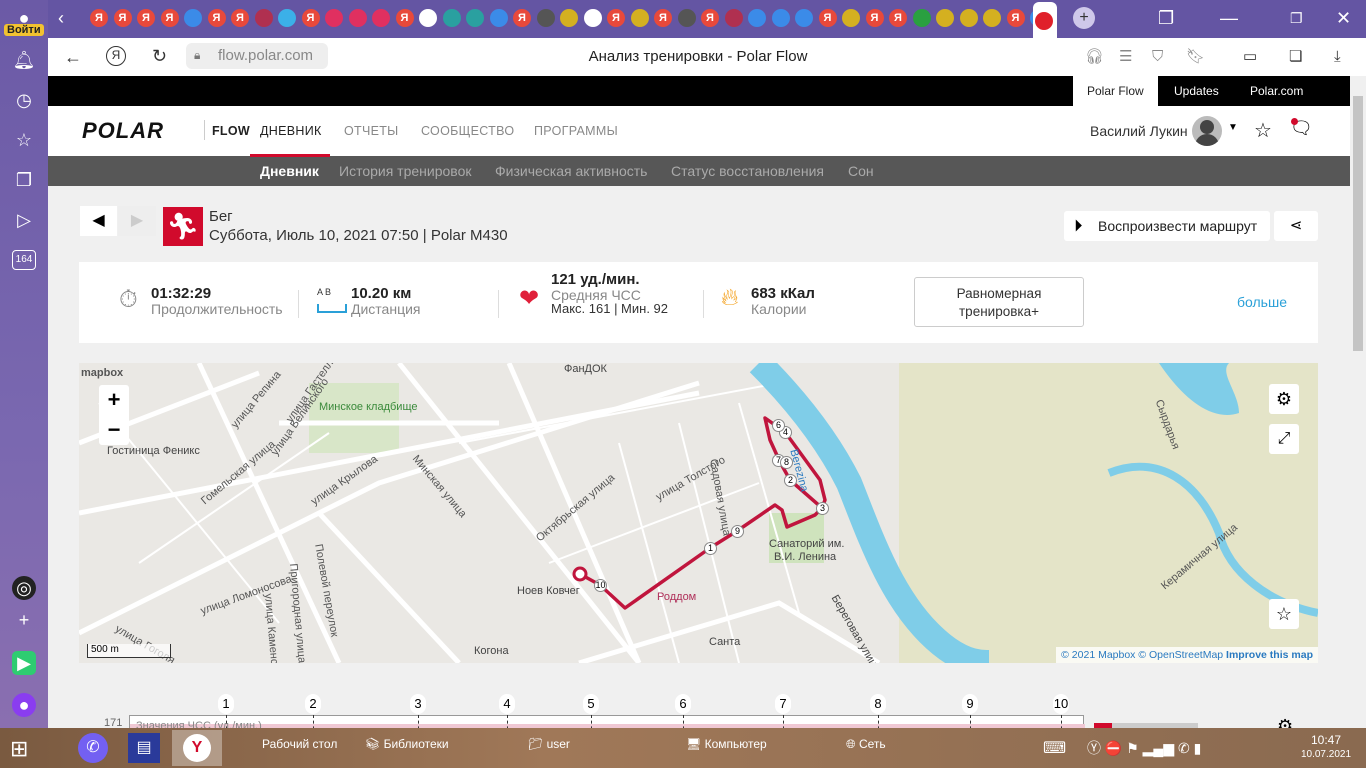 Image resolution: width=1366 pixels, height=768 pixels. I want to click on tab-polar-flow: Polar Flow, so click(1115, 91).